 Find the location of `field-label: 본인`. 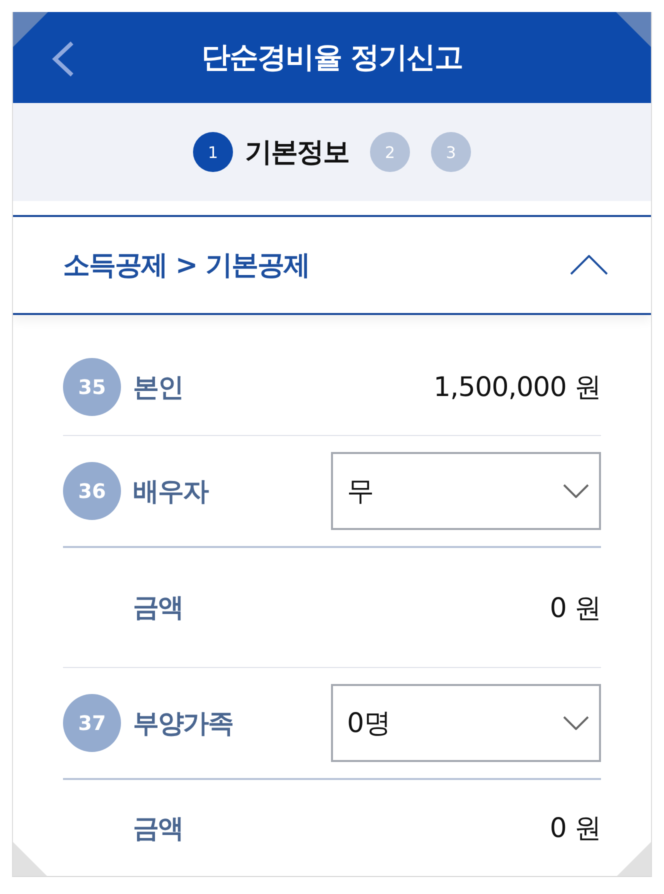

field-label: 본인 is located at coordinates (158, 388).